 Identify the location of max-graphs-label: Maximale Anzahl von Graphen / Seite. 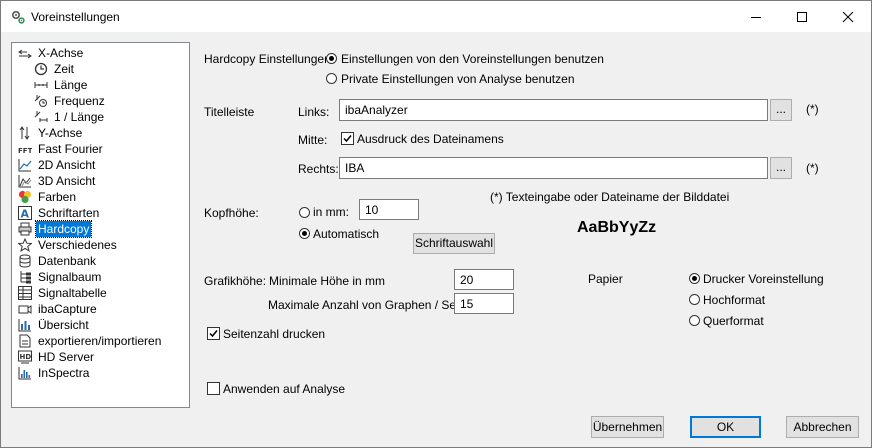
(368, 305).